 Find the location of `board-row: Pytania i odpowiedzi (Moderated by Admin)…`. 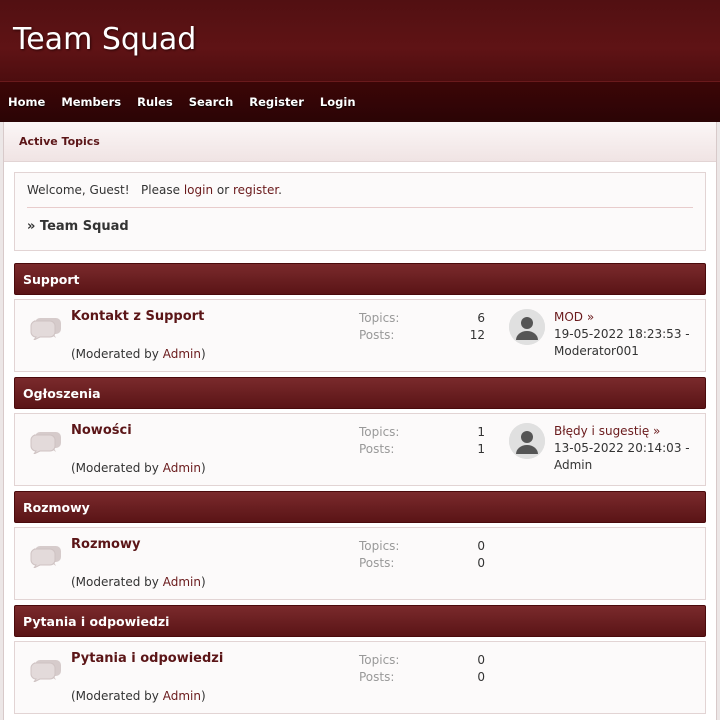

board-row: Pytania i odpowiedzi (Moderated by Admin)… is located at coordinates (360, 677).